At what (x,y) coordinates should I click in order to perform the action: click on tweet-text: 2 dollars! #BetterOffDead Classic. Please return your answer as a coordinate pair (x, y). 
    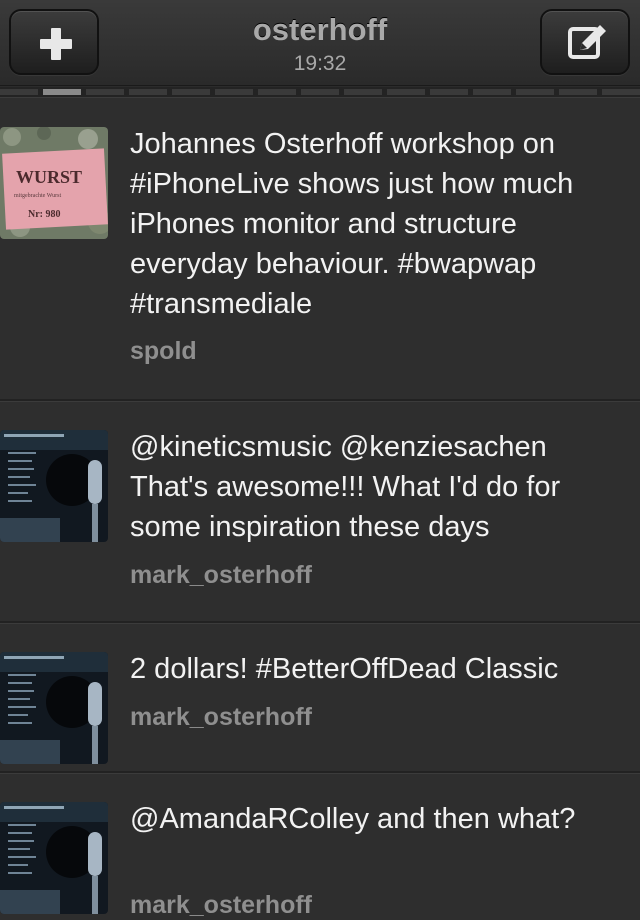
    Looking at the image, I should click on (344, 669).